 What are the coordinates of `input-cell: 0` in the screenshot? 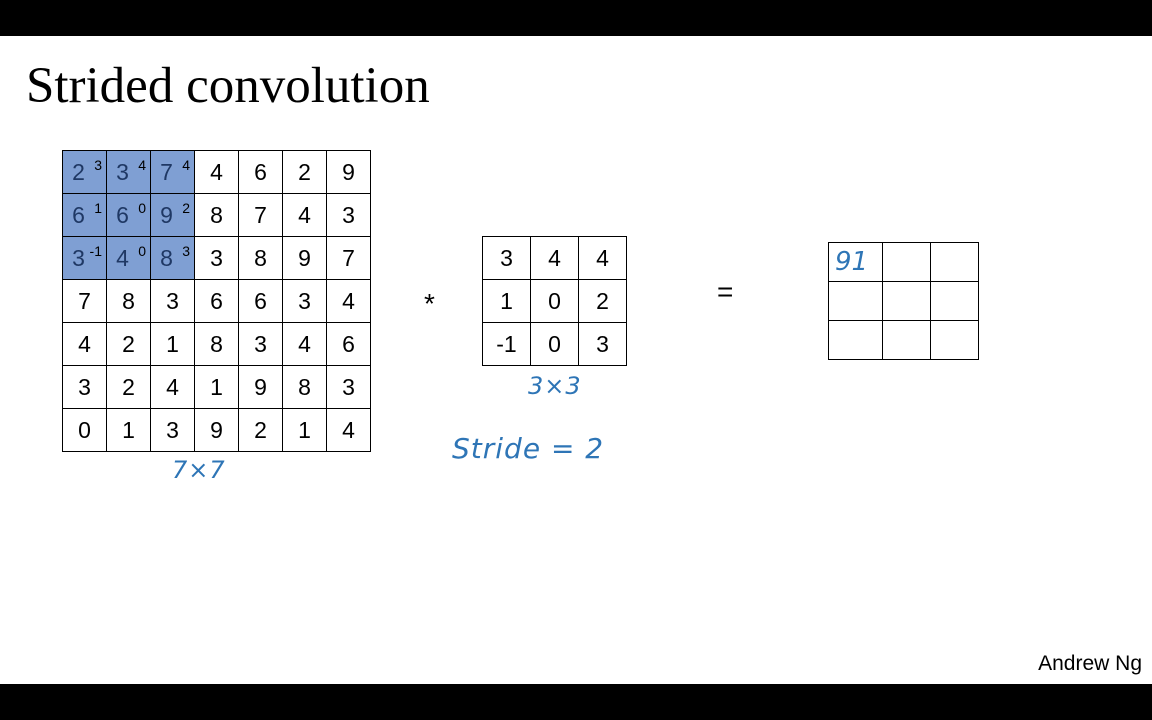 It's located at (84, 430).